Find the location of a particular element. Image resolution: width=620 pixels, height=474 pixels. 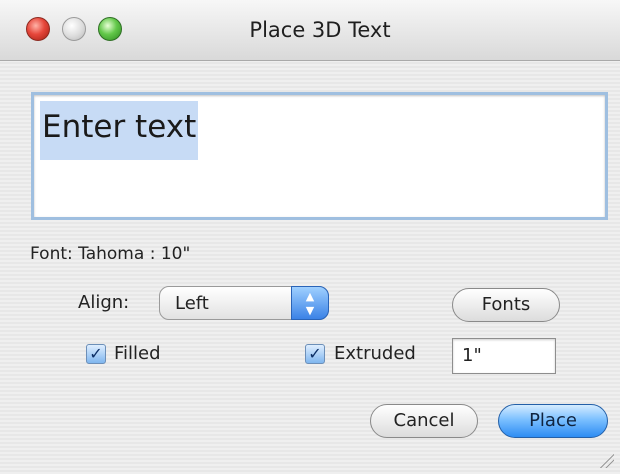

close-window-icon is located at coordinates (38, 29).